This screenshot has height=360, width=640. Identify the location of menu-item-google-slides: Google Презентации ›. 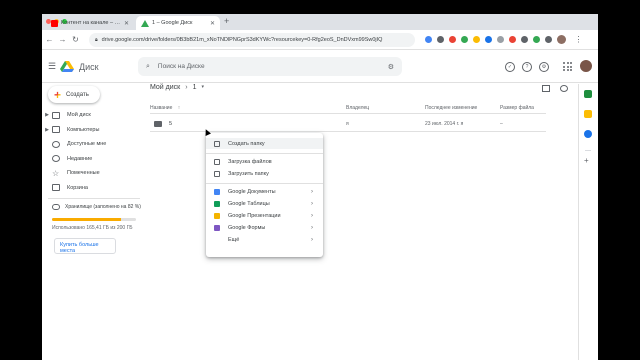
(264, 215).